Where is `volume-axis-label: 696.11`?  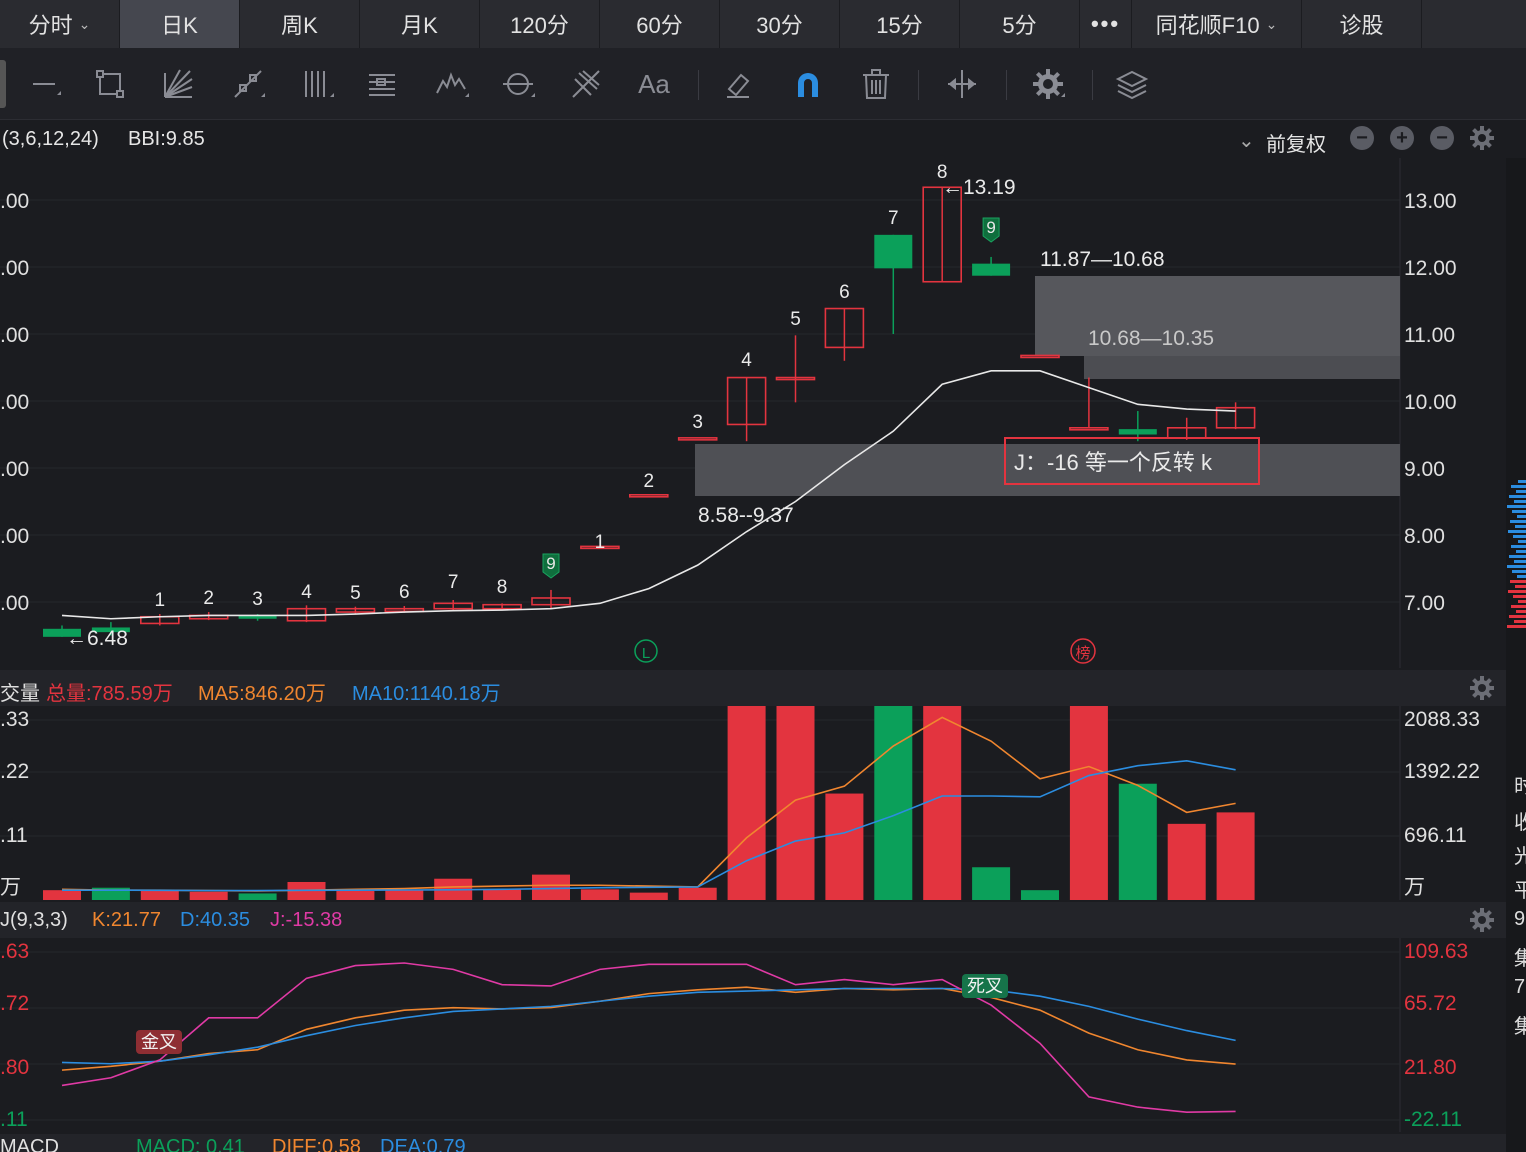
volume-axis-label: 696.11 is located at coordinates (1435, 835).